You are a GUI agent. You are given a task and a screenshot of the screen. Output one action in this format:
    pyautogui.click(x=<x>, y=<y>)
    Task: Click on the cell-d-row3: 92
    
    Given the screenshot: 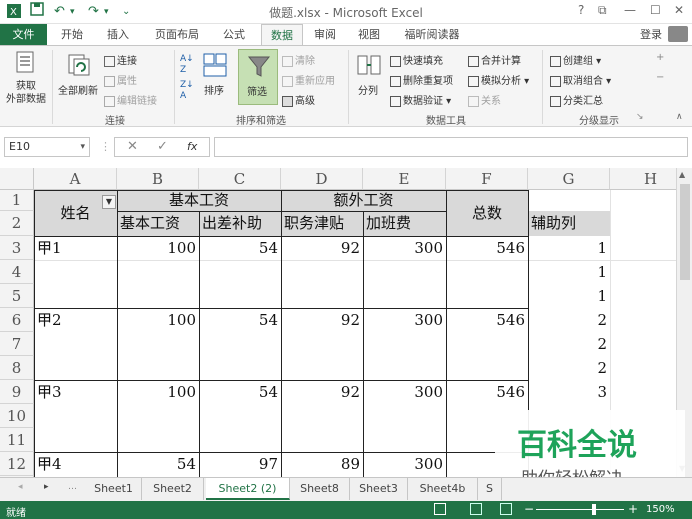 What is the action you would take?
    pyautogui.click(x=322, y=248)
    